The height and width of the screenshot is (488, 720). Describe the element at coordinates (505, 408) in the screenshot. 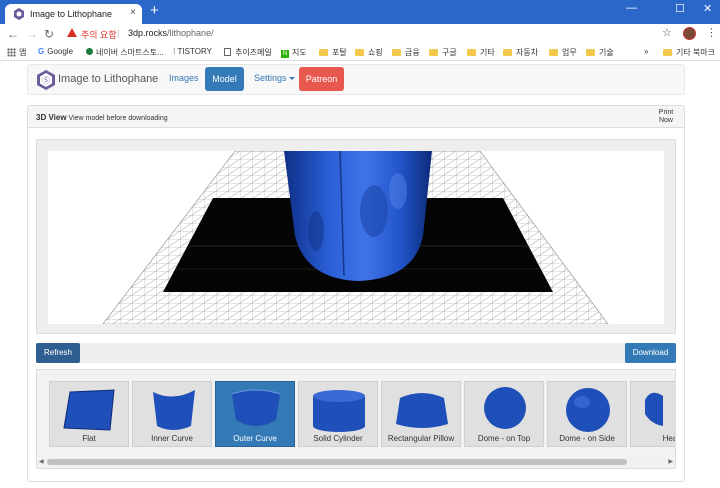

I see `dome-top-shape-icon` at that location.